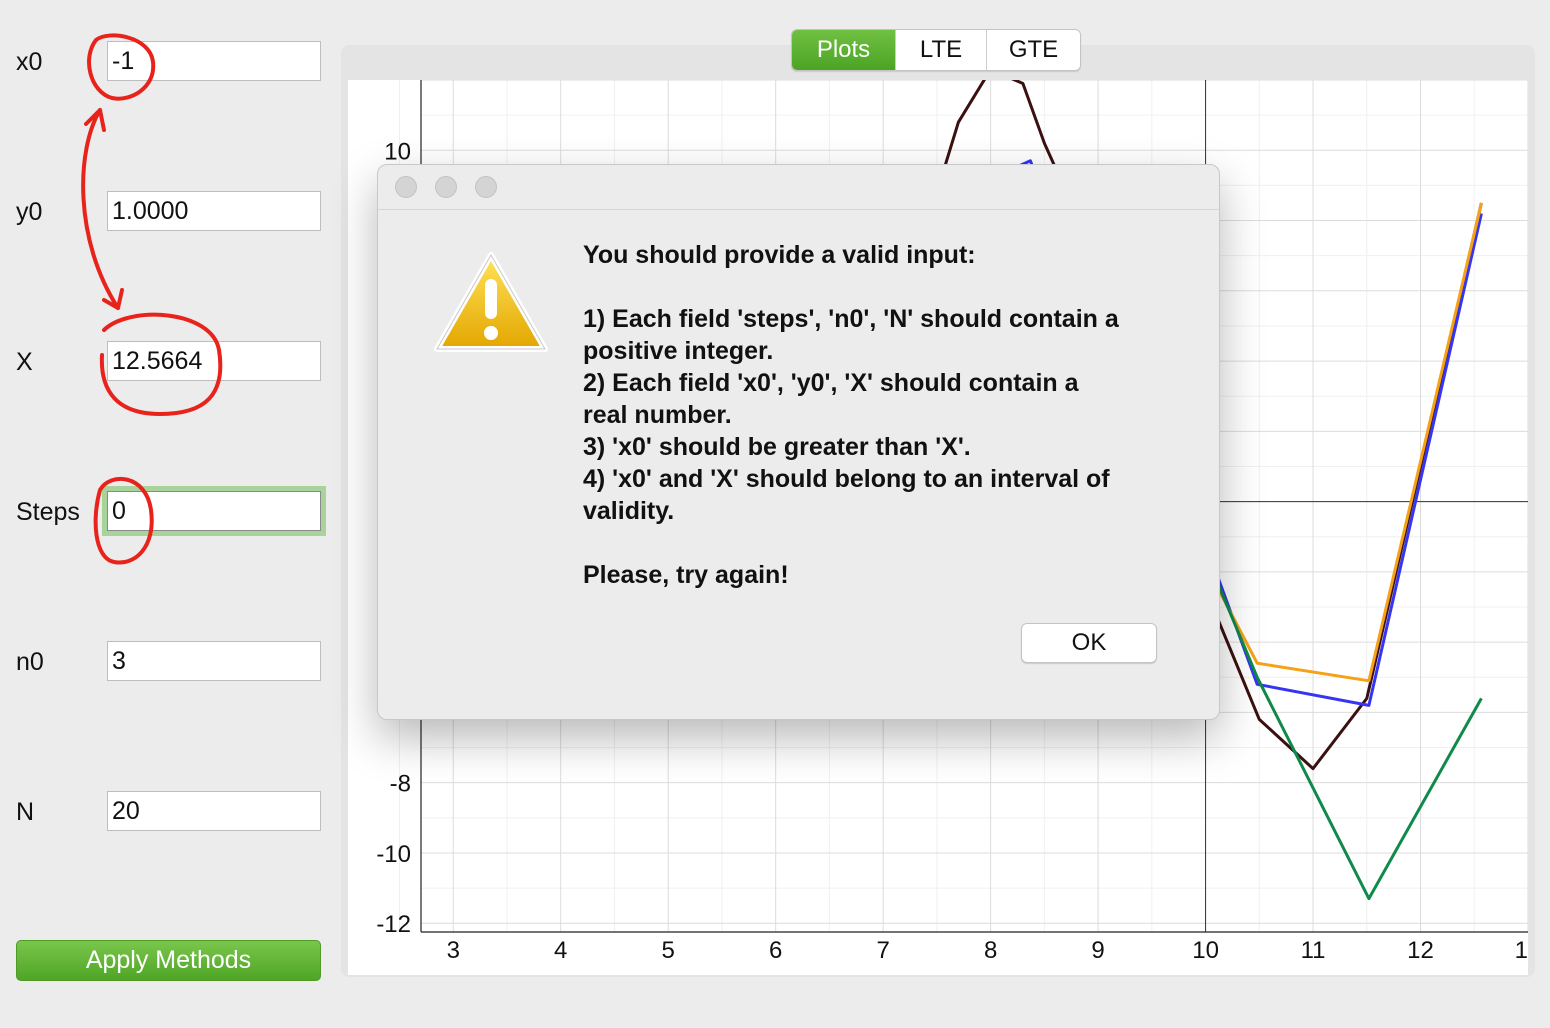  Describe the element at coordinates (29, 62) in the screenshot. I see `x0-label: x0` at that location.